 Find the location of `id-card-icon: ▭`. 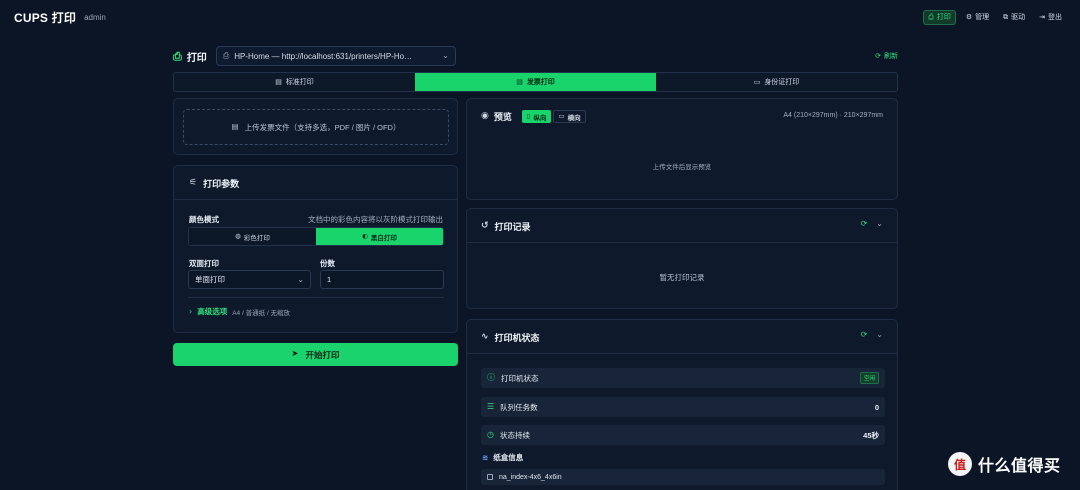

id-card-icon: ▭ is located at coordinates (757, 81).